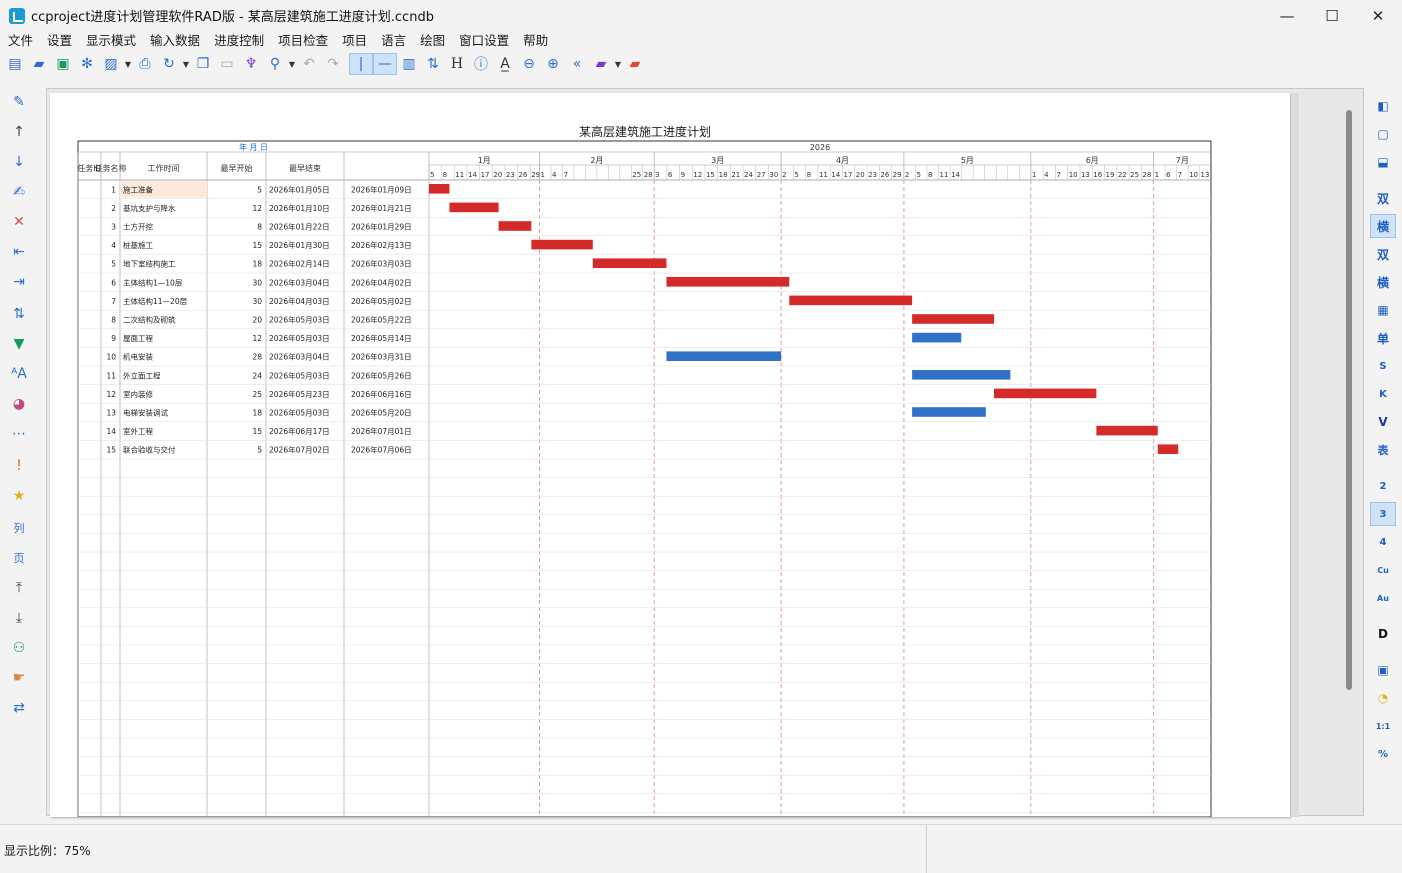 The height and width of the screenshot is (873, 1402). What do you see at coordinates (393, 41) in the screenshot?
I see `menu-language: 语言` at bounding box center [393, 41].